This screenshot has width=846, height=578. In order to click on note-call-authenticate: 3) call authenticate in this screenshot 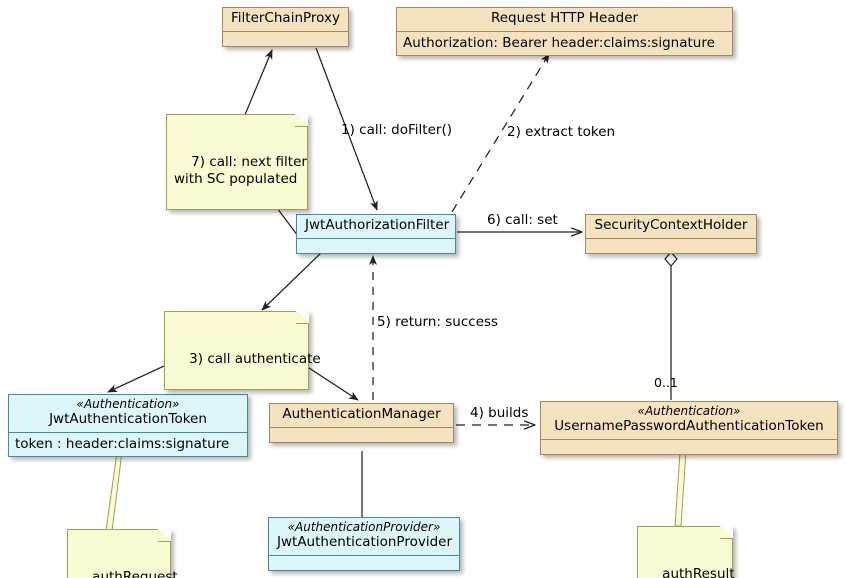, I will do `click(242, 350)`.